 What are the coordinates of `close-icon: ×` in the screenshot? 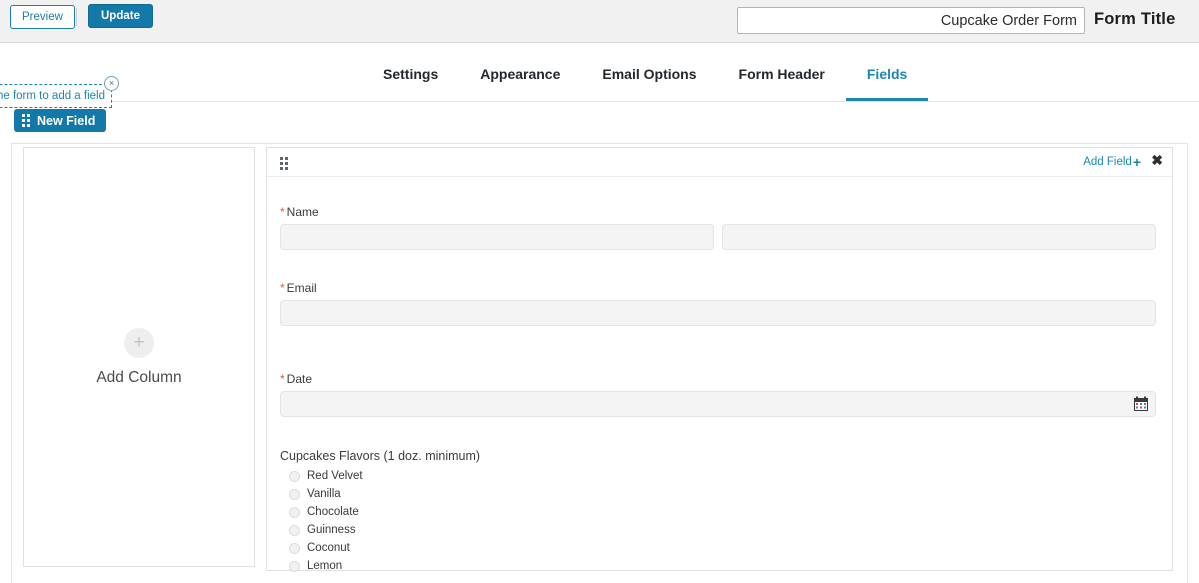 It's located at (111, 83).